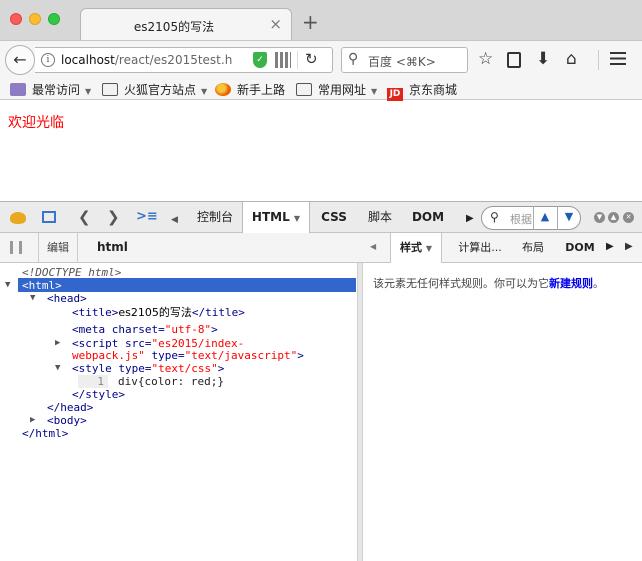 The image size is (642, 561). I want to click on browser-tab: es2105的写法 ×, so click(186, 24).